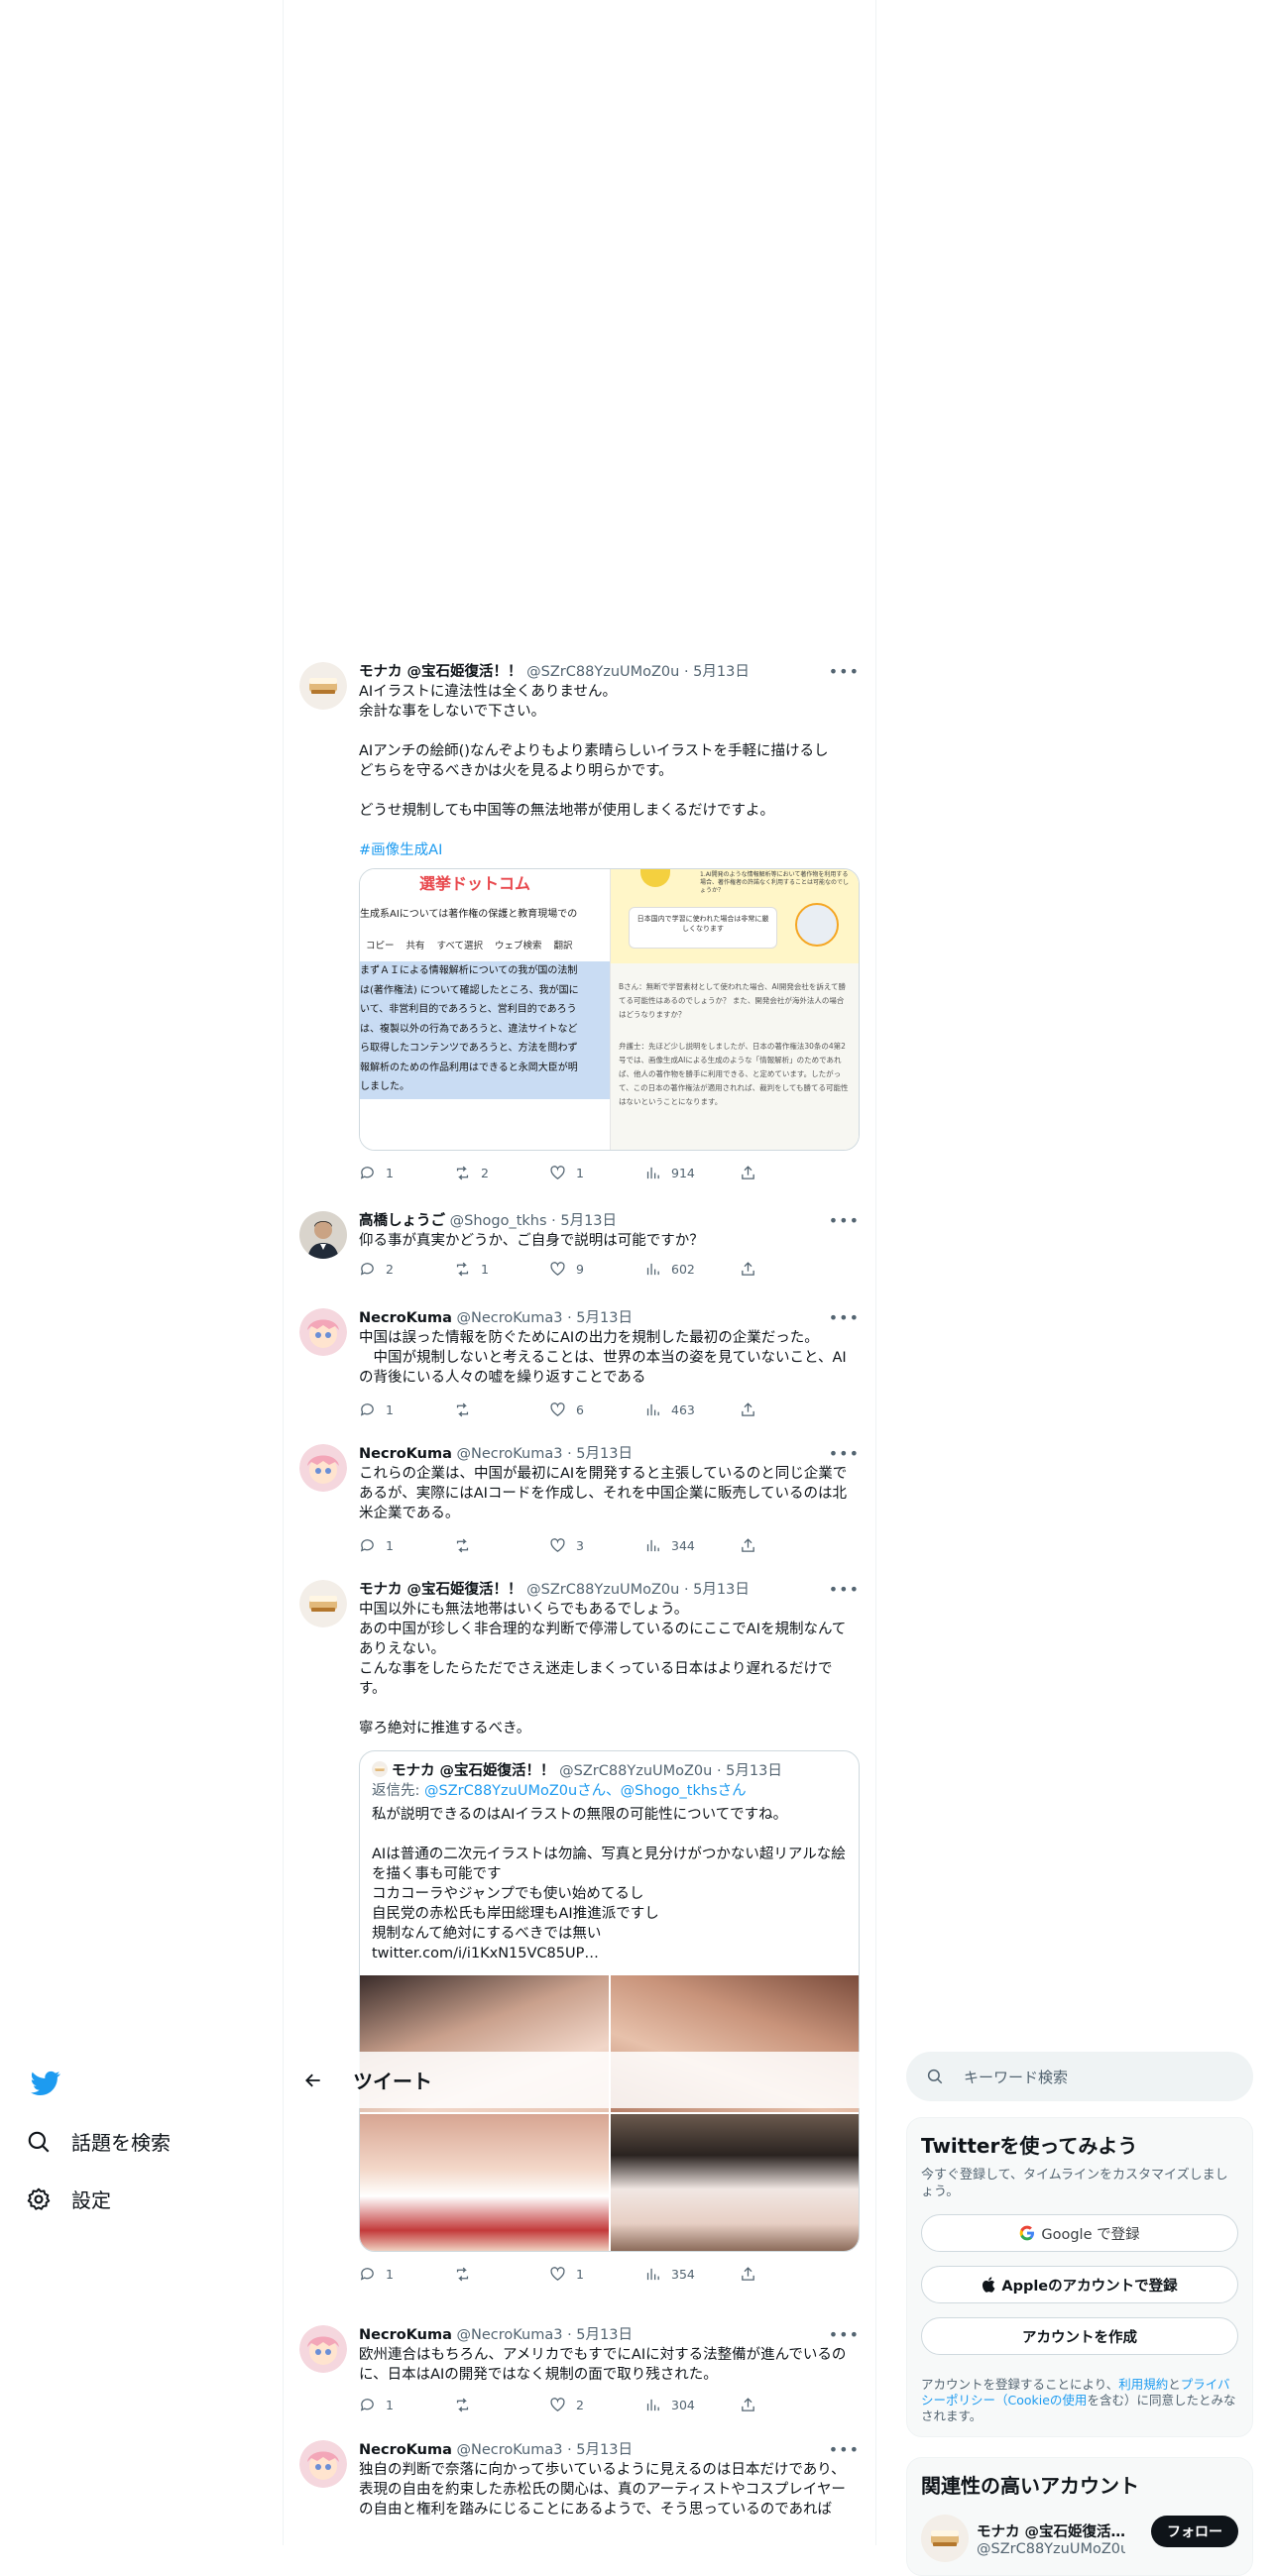 The image size is (1273, 2576). What do you see at coordinates (390, 1173) in the screenshot?
I see `reply-count: 1` at bounding box center [390, 1173].